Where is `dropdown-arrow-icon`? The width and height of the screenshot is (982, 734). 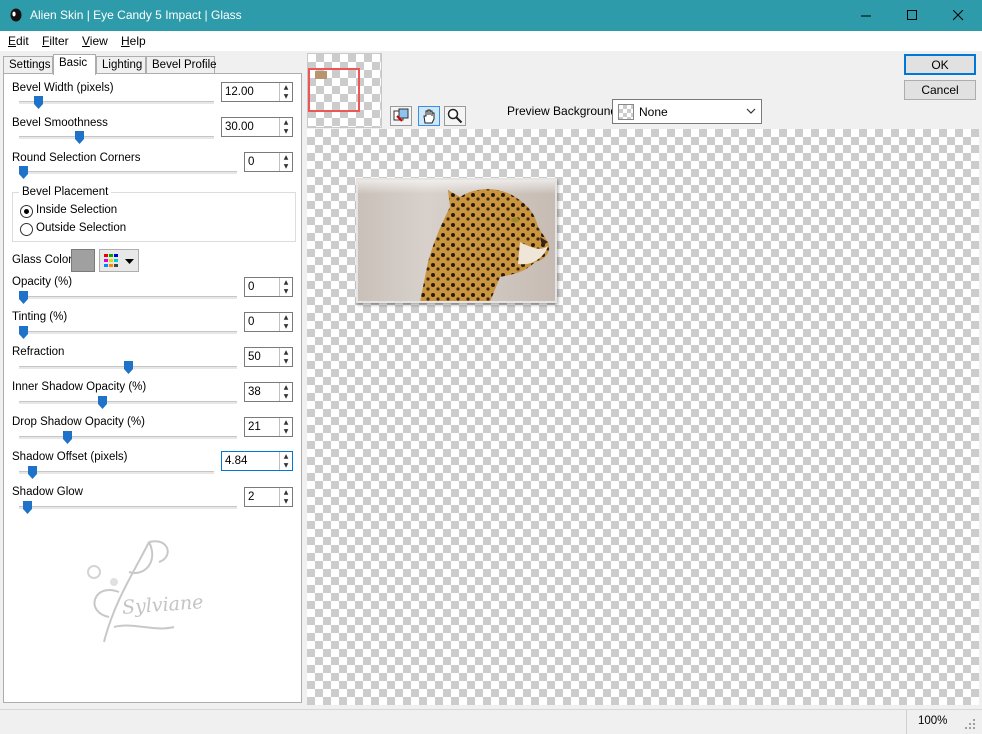
dropdown-arrow-icon is located at coordinates (129, 261).